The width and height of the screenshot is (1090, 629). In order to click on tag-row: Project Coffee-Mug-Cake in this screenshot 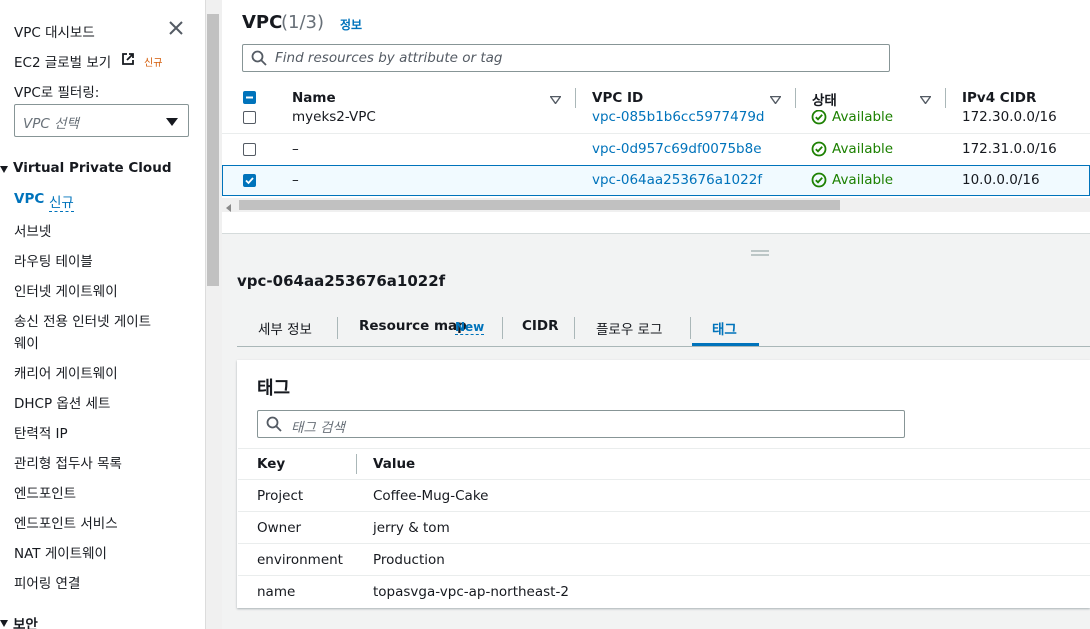, I will do `click(664, 495)`.